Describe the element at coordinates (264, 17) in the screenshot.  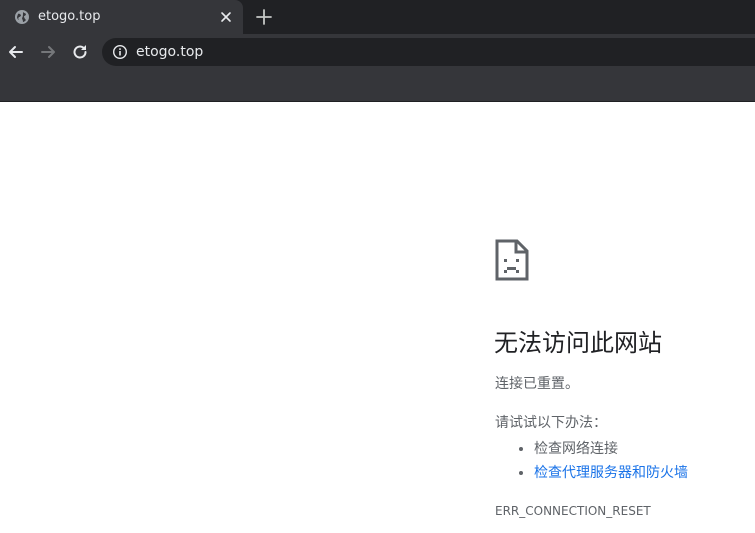
I see `new-tab-plus-icon` at that location.